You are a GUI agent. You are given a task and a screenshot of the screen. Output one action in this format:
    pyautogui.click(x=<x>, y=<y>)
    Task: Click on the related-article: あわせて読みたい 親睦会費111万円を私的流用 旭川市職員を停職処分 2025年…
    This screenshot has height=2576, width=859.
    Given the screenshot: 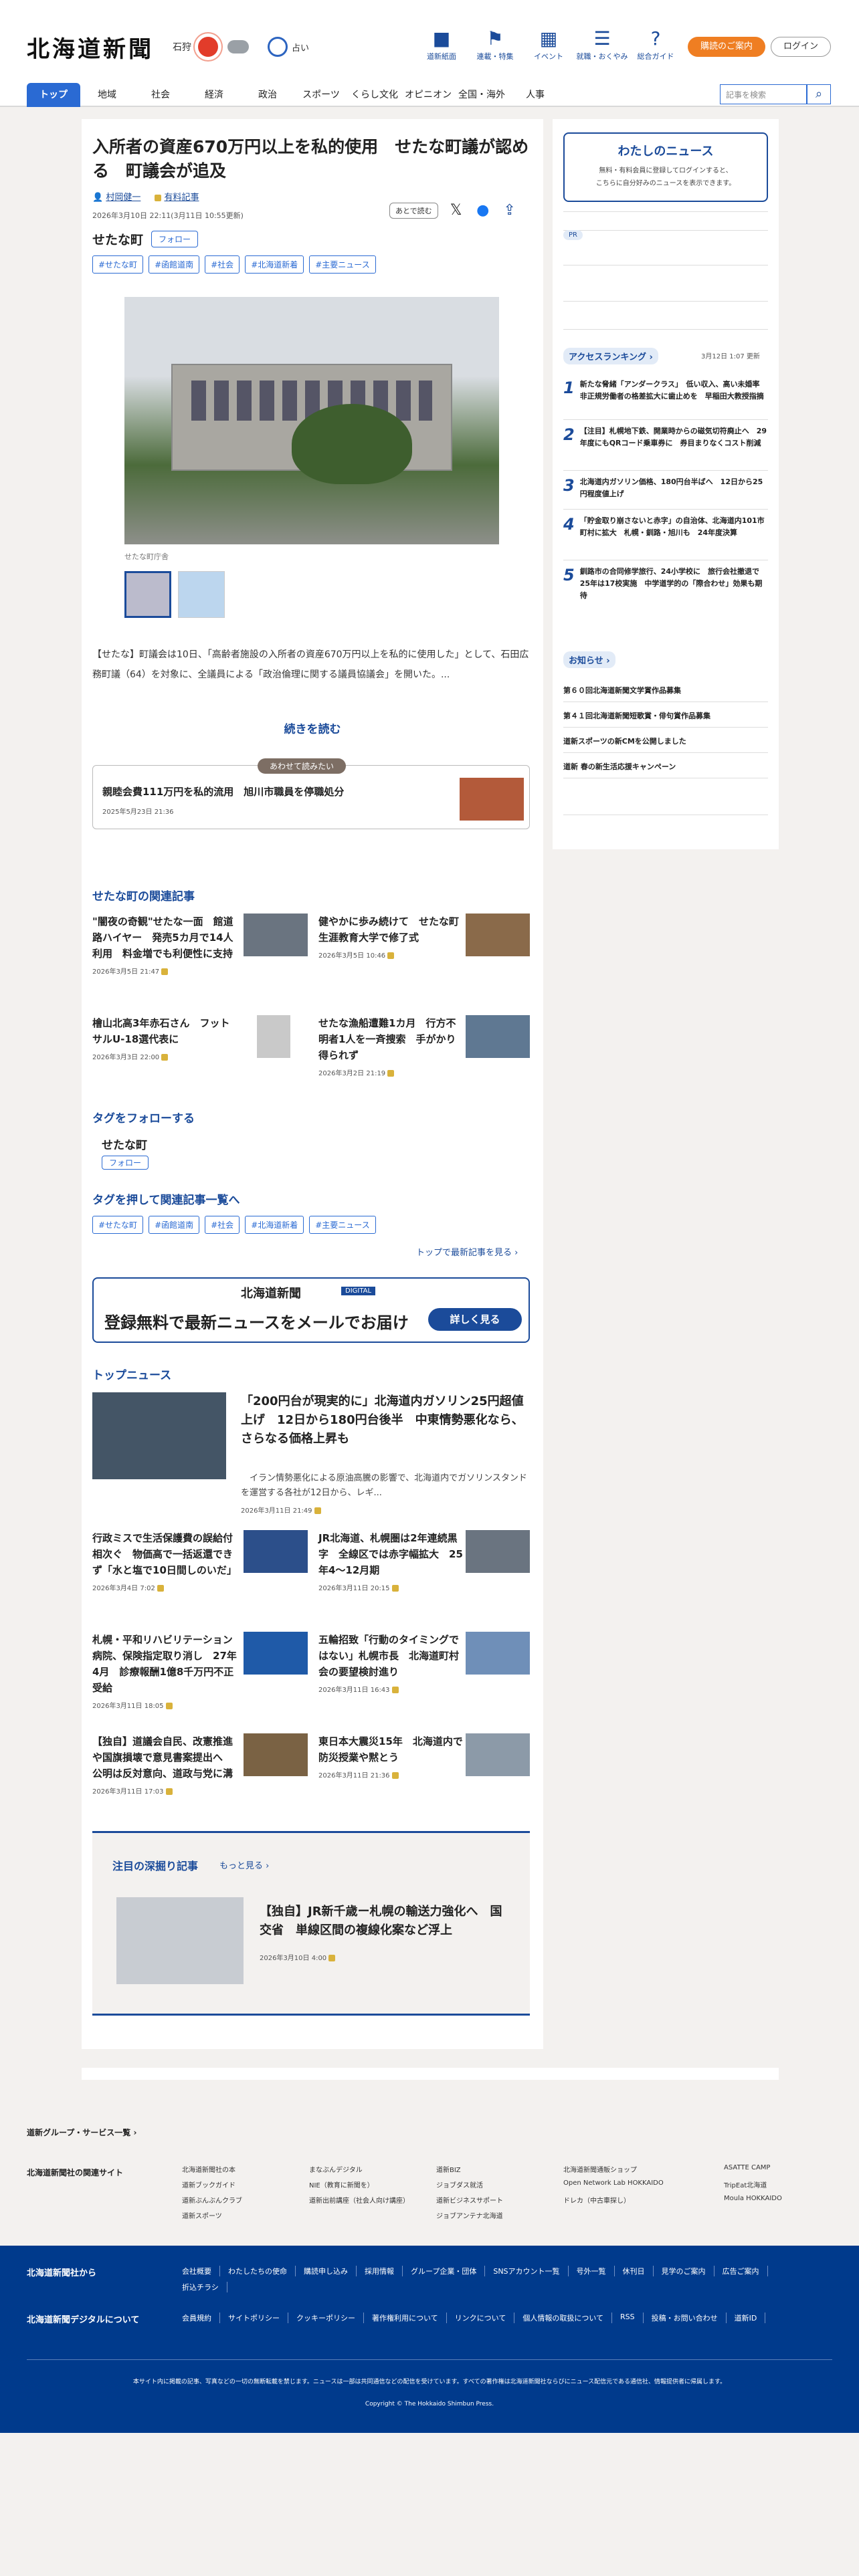 What is the action you would take?
    pyautogui.click(x=311, y=794)
    